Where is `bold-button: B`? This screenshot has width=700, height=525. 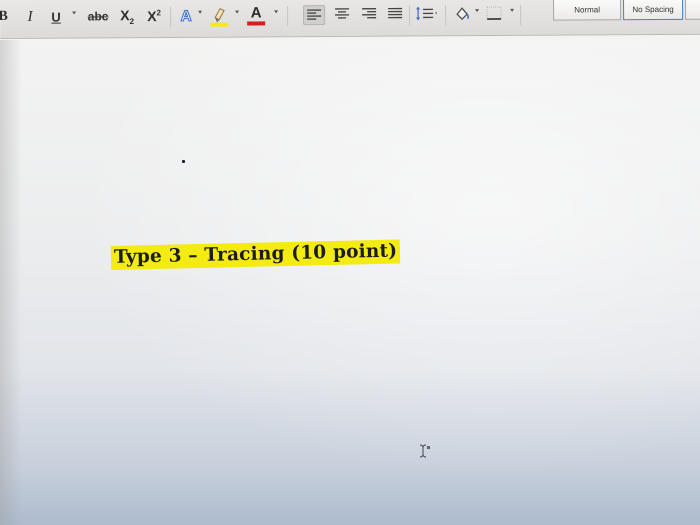 bold-button: B is located at coordinates (5, 17).